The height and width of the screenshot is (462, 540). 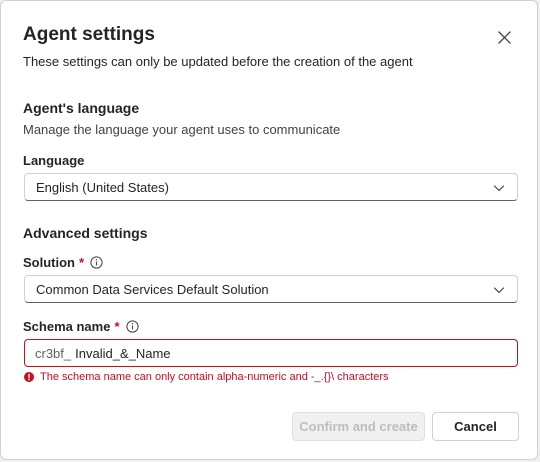 I want to click on language-section-title: Agent's language, so click(x=81, y=108).